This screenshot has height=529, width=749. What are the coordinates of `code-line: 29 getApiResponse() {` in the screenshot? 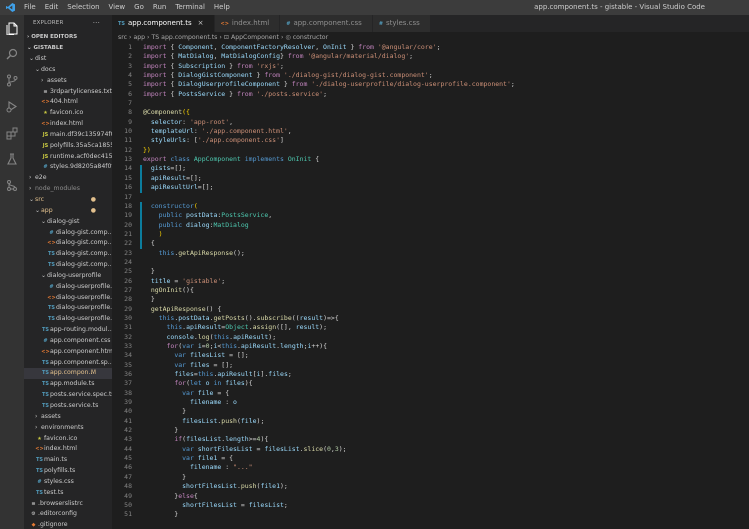 It's located at (430, 309).